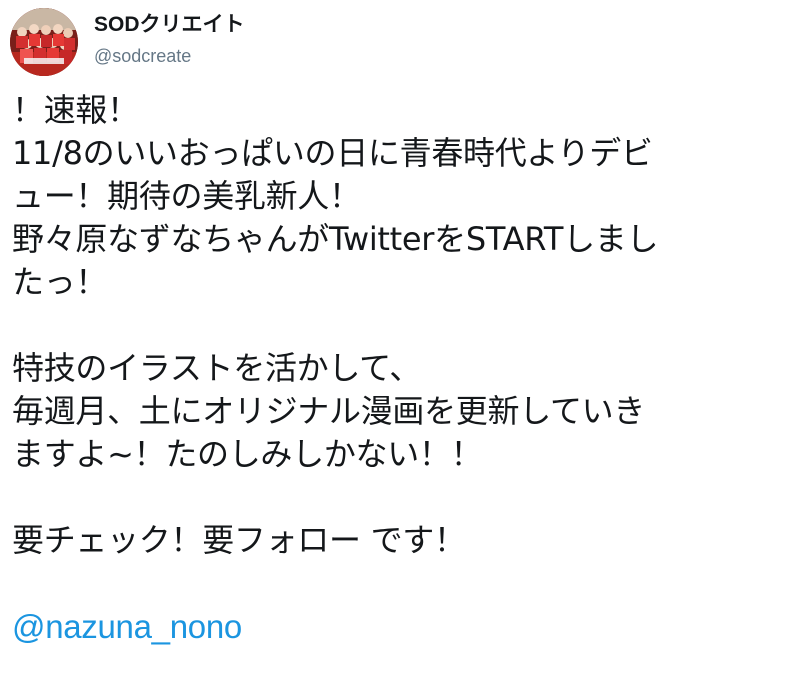 This screenshot has width=800, height=681. Describe the element at coordinates (169, 56) in the screenshot. I see `author-handle: @sodcreate` at that location.